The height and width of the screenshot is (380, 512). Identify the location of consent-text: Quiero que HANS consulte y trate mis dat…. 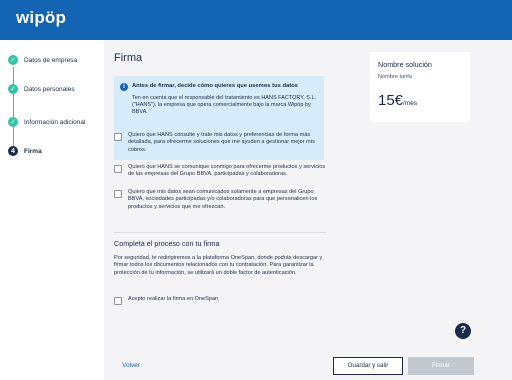
(221, 142).